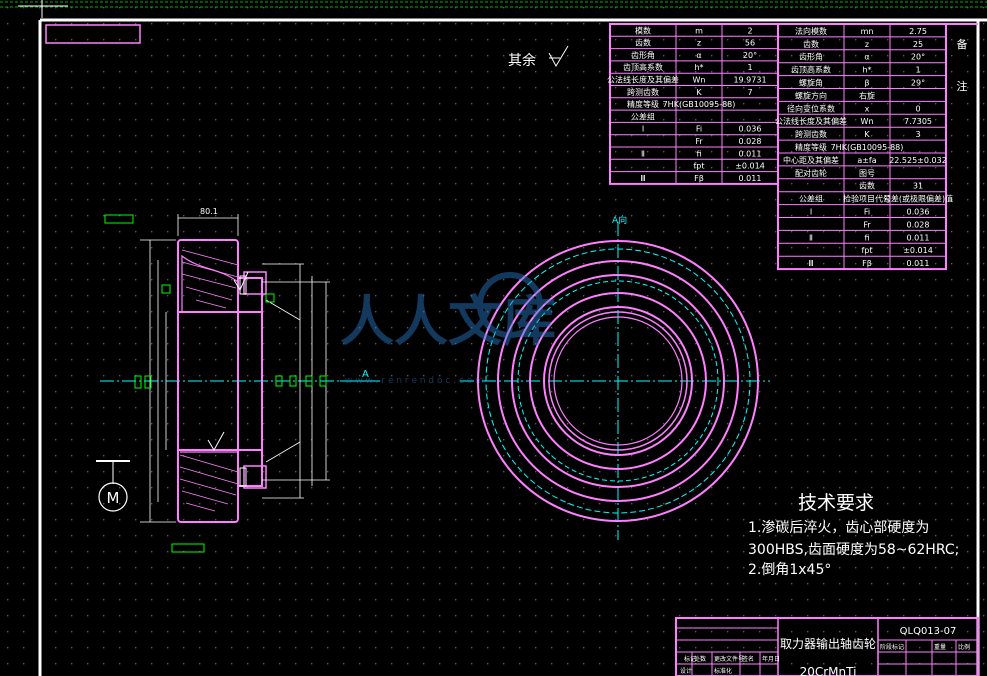  What do you see at coordinates (867, 31) in the screenshot?
I see `right-table-cell-0-1: mn` at bounding box center [867, 31].